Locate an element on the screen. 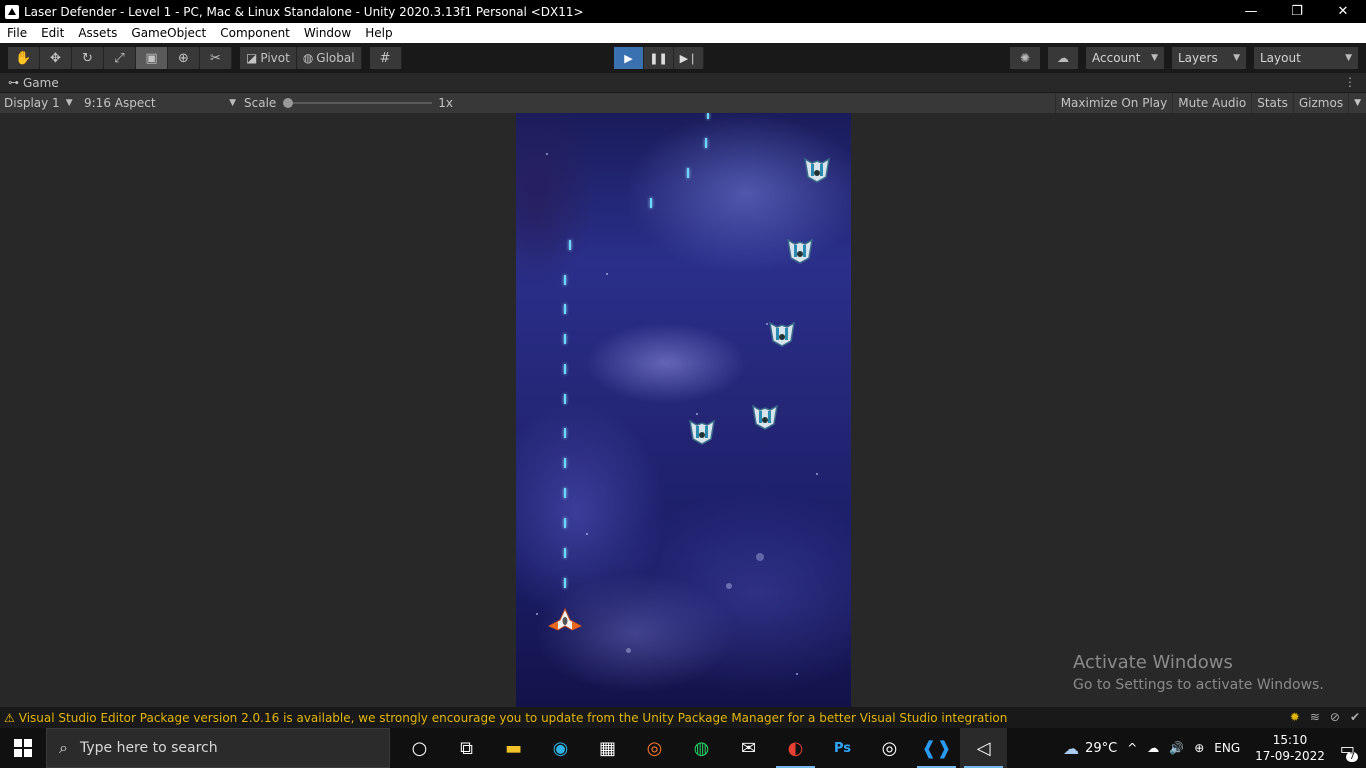 This screenshot has height=768, width=1366. transform-tools: ✋ ✥ ↻ ⤢ ▣ ⊕ ✂ is located at coordinates (120, 58).